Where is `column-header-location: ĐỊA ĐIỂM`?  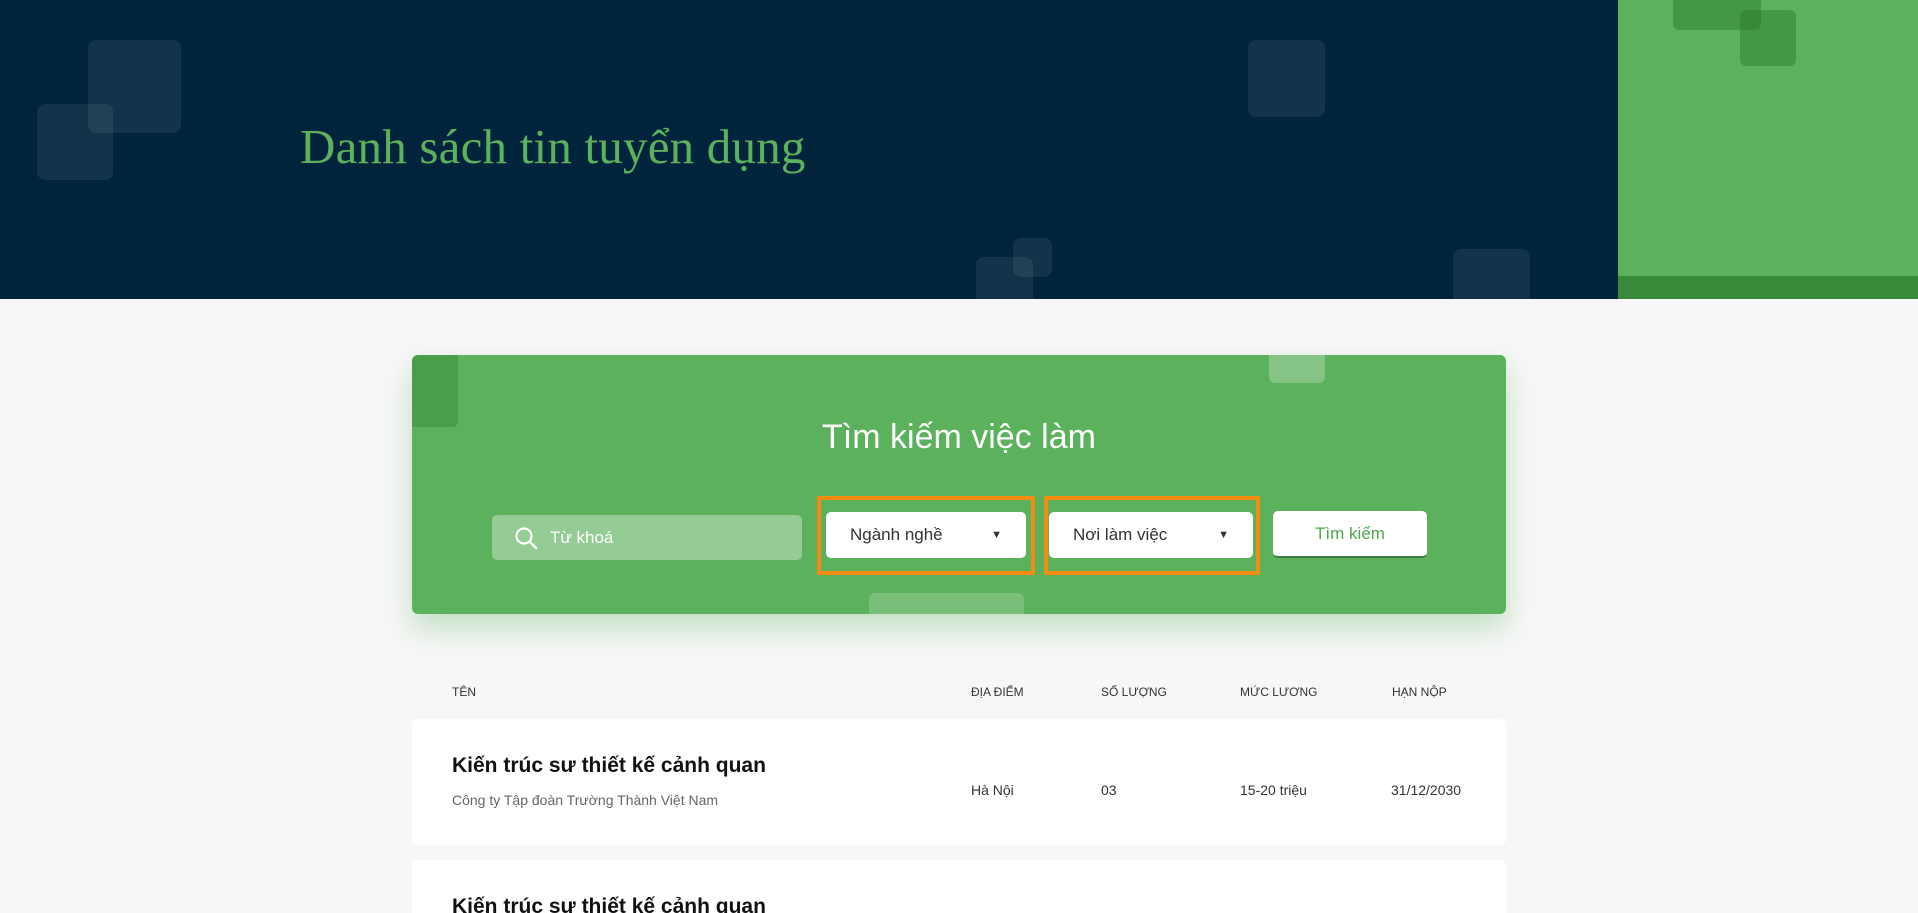
column-header-location: ĐỊA ĐIỂM is located at coordinates (997, 692).